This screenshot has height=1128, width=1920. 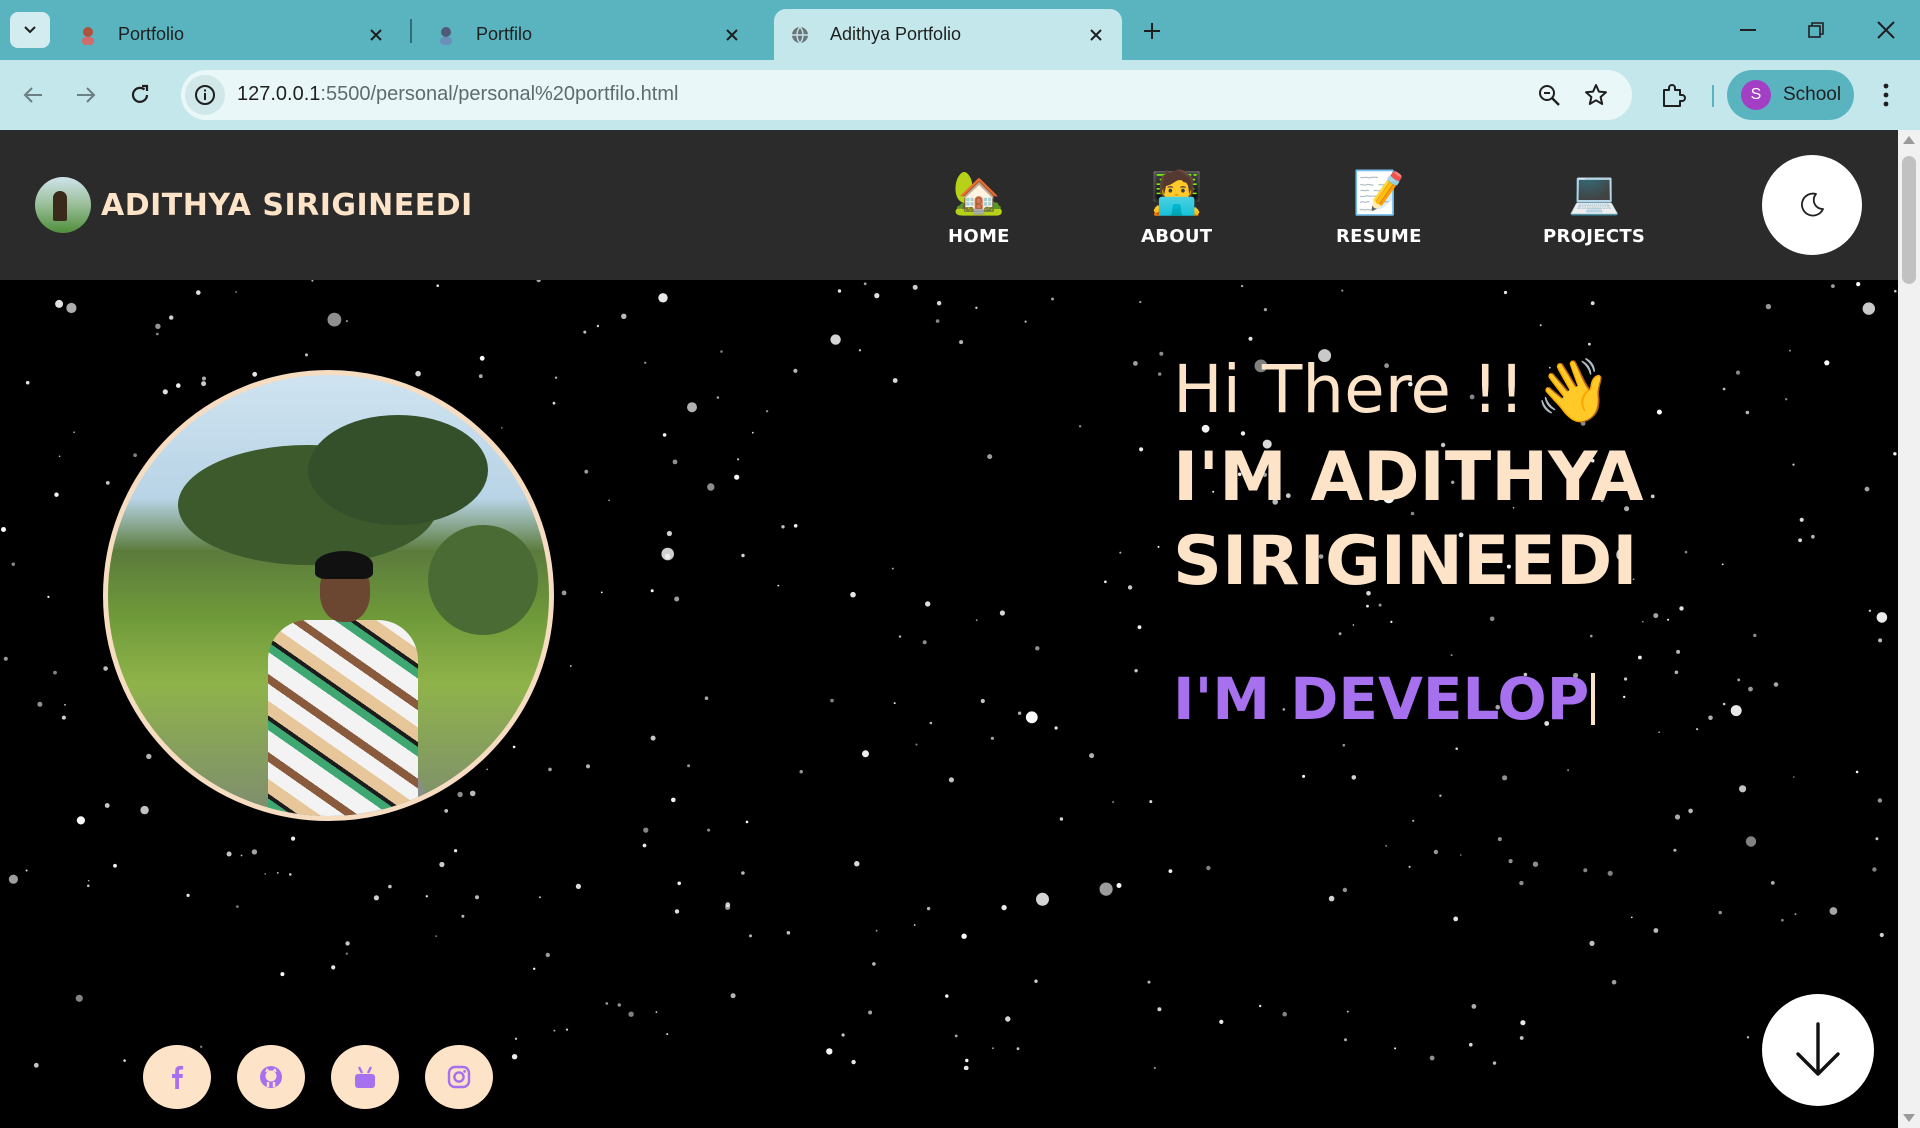 What do you see at coordinates (979, 207) in the screenshot?
I see `nav-home: 🏡 HOME` at bounding box center [979, 207].